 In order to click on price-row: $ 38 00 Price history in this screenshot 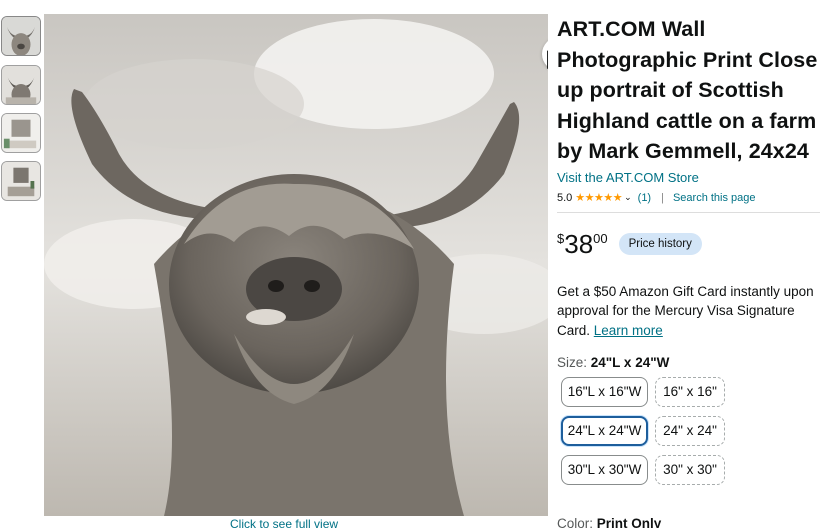, I will do `click(688, 244)`.